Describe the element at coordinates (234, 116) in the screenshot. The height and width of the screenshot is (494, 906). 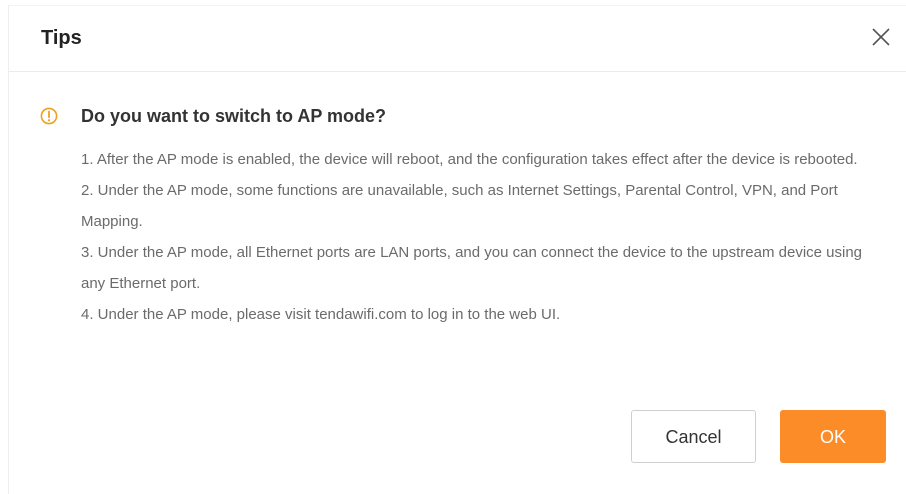
I see `question-text: Do you want to switch to AP mode?` at that location.